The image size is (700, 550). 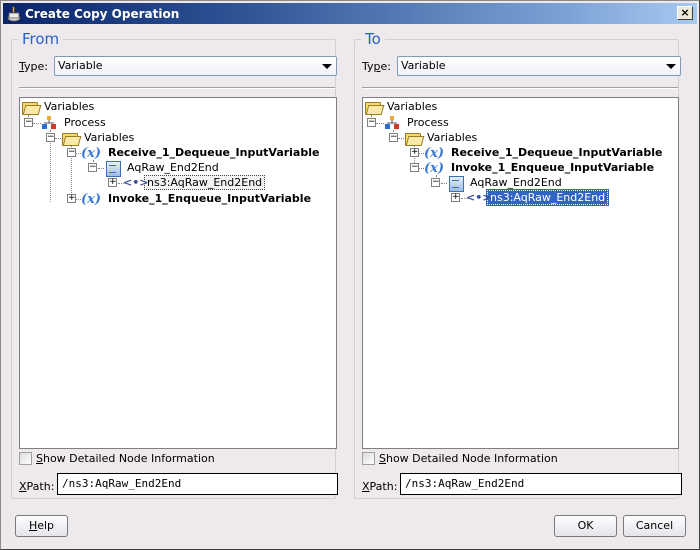 I want to click on java-cup-icon, so click(x=14, y=13).